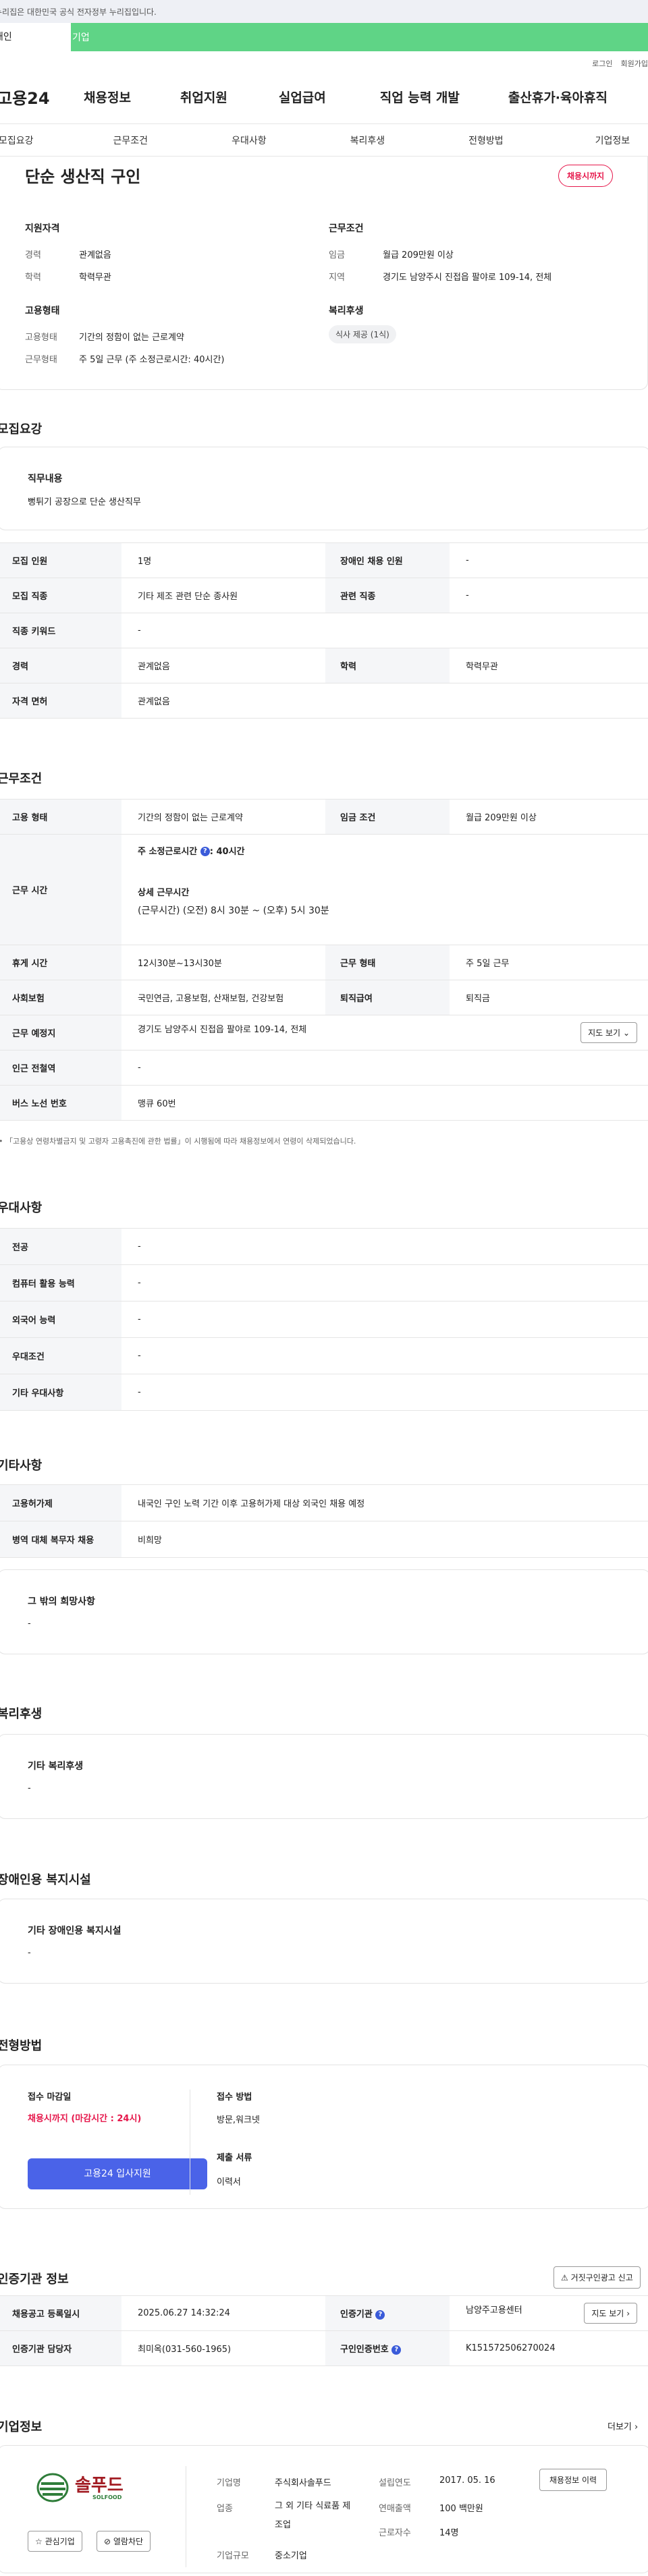  Describe the element at coordinates (61, 2348) in the screenshot. I see `cell-label: 인증기관 담당자` at that location.